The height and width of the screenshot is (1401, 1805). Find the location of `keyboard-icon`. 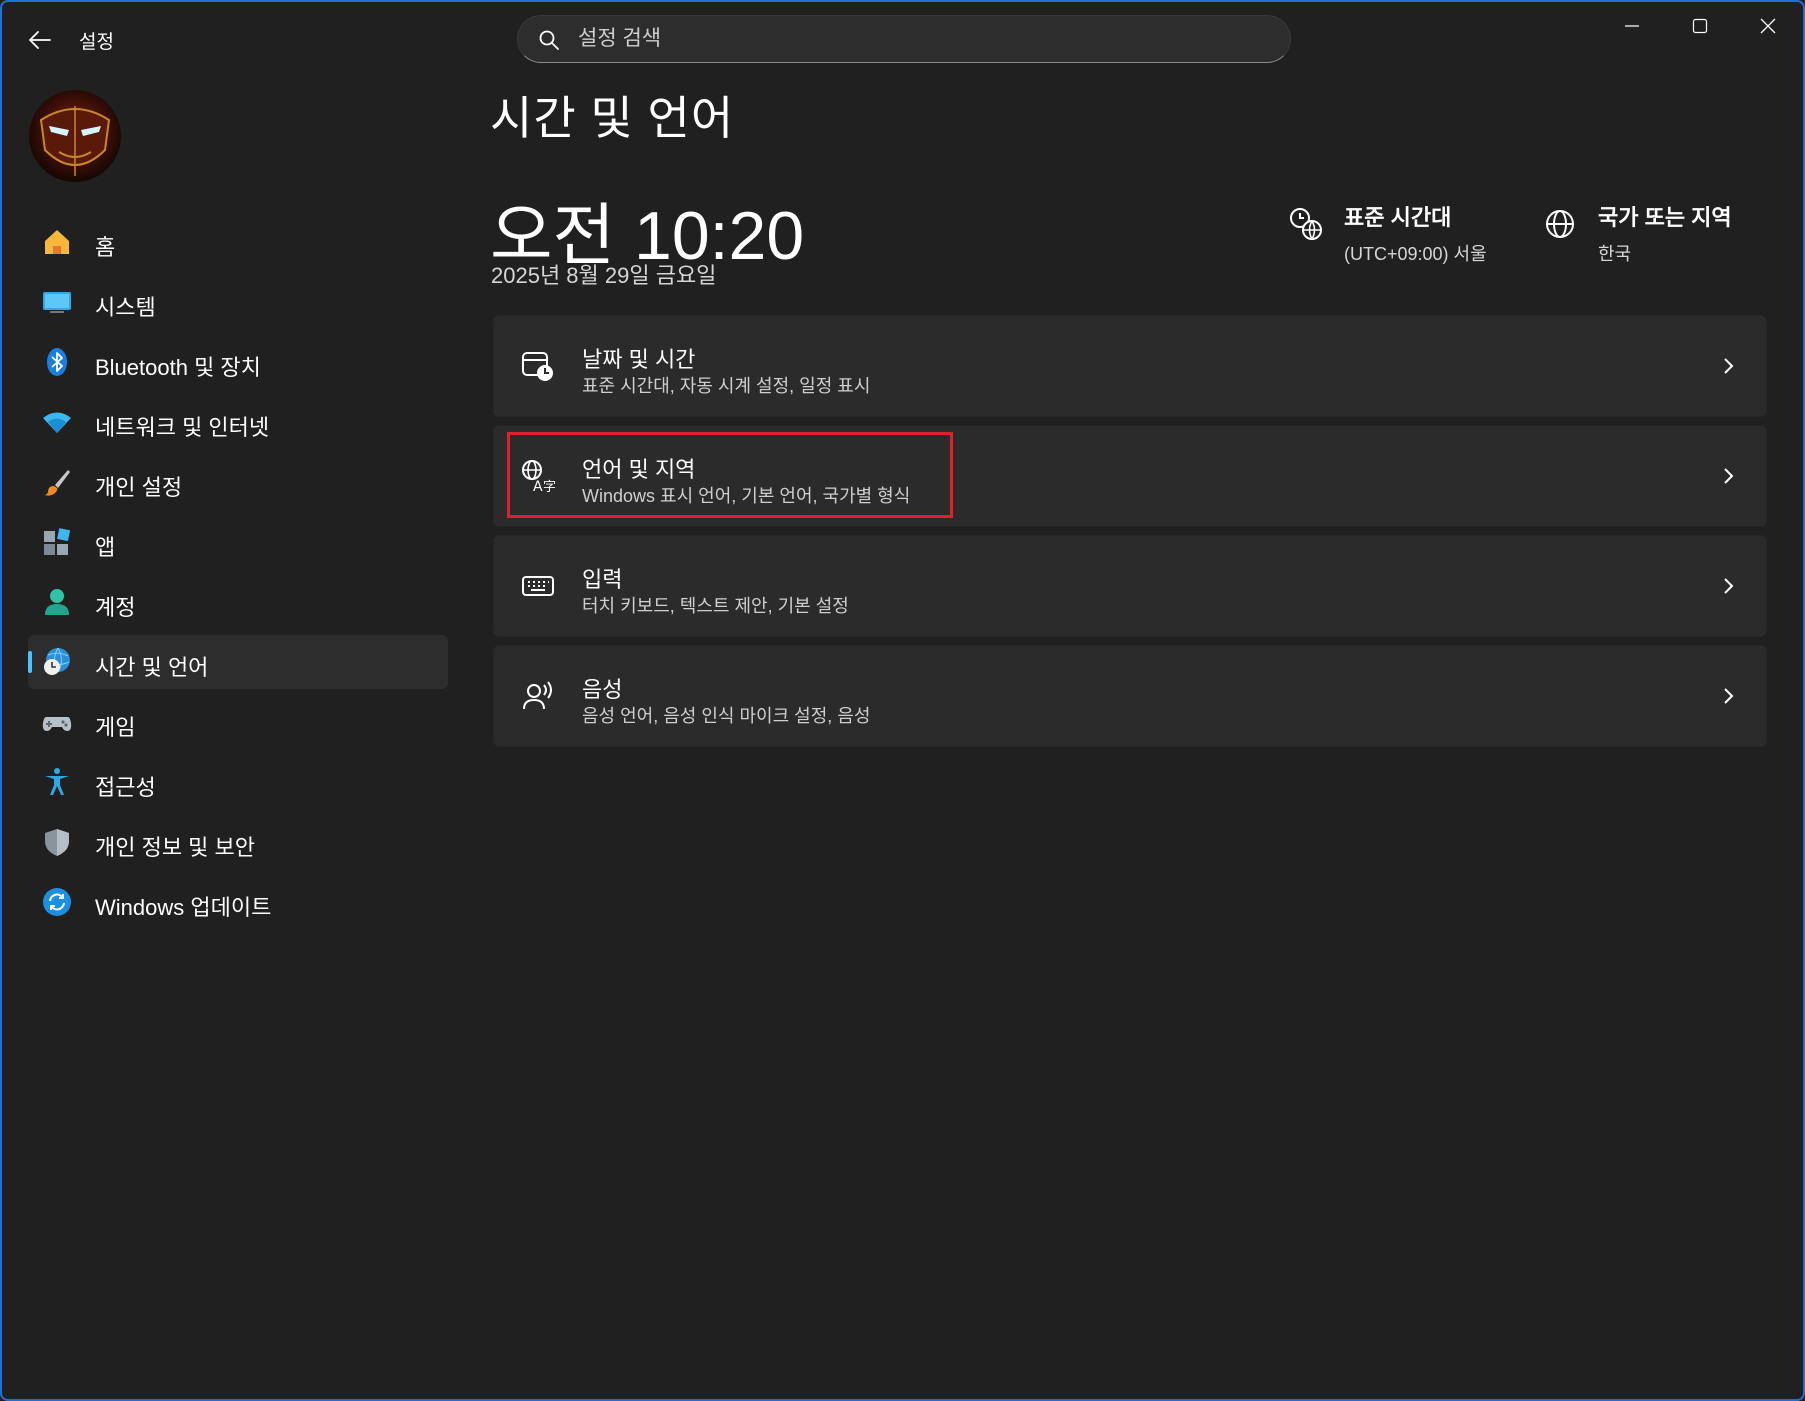

keyboard-icon is located at coordinates (538, 586).